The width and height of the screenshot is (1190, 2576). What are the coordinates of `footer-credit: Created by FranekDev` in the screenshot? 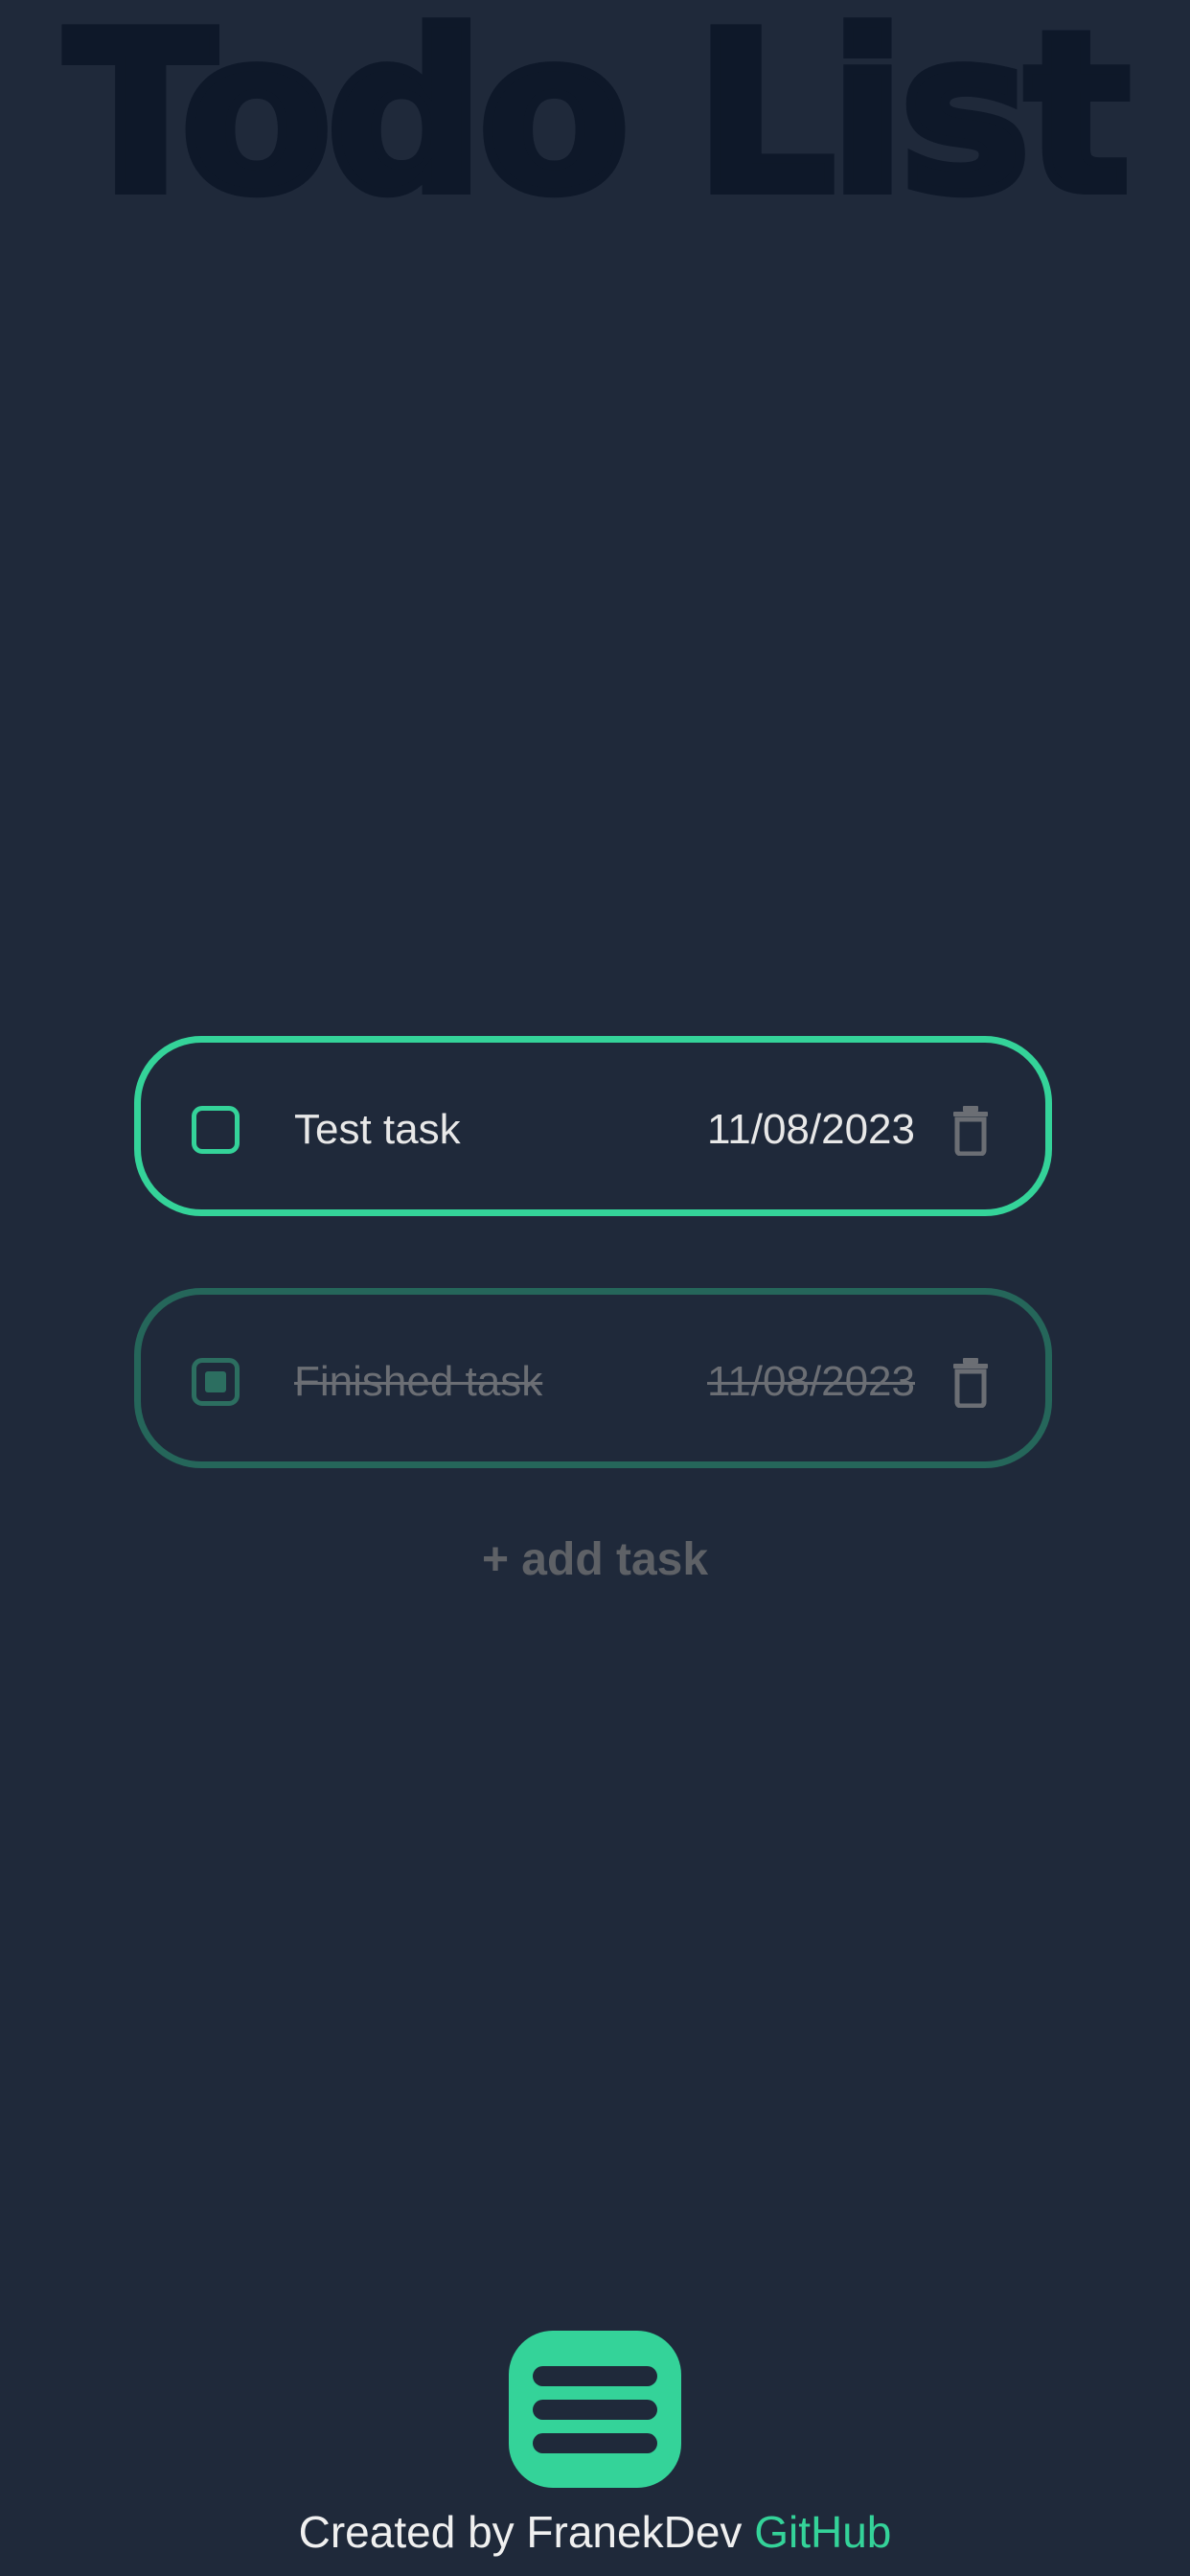 It's located at (521, 2532).